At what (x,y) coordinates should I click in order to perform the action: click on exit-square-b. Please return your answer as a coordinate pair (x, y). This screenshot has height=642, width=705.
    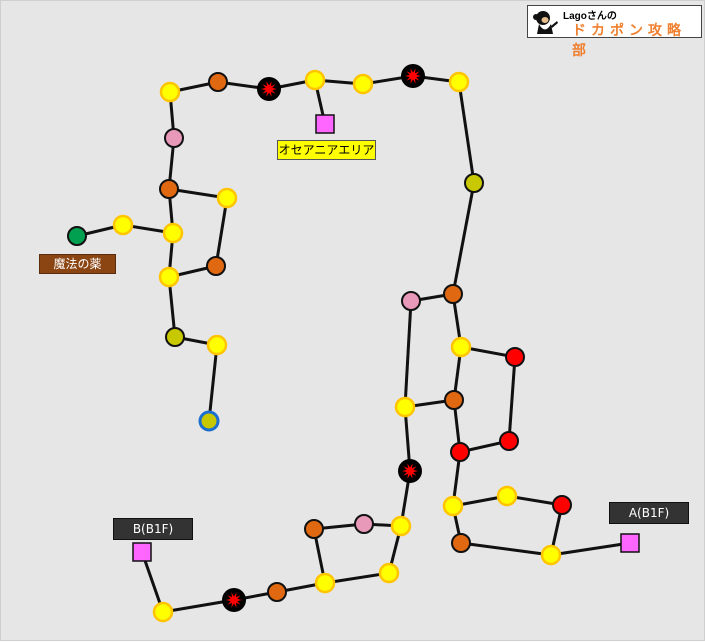
    Looking at the image, I should click on (142, 552).